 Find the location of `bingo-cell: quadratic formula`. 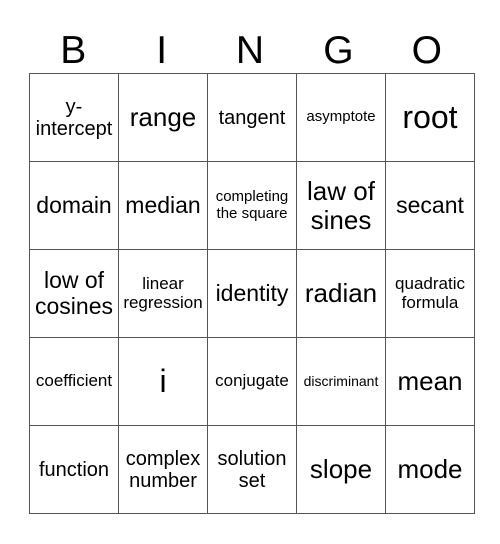

bingo-cell: quadratic formula is located at coordinates (430, 293).